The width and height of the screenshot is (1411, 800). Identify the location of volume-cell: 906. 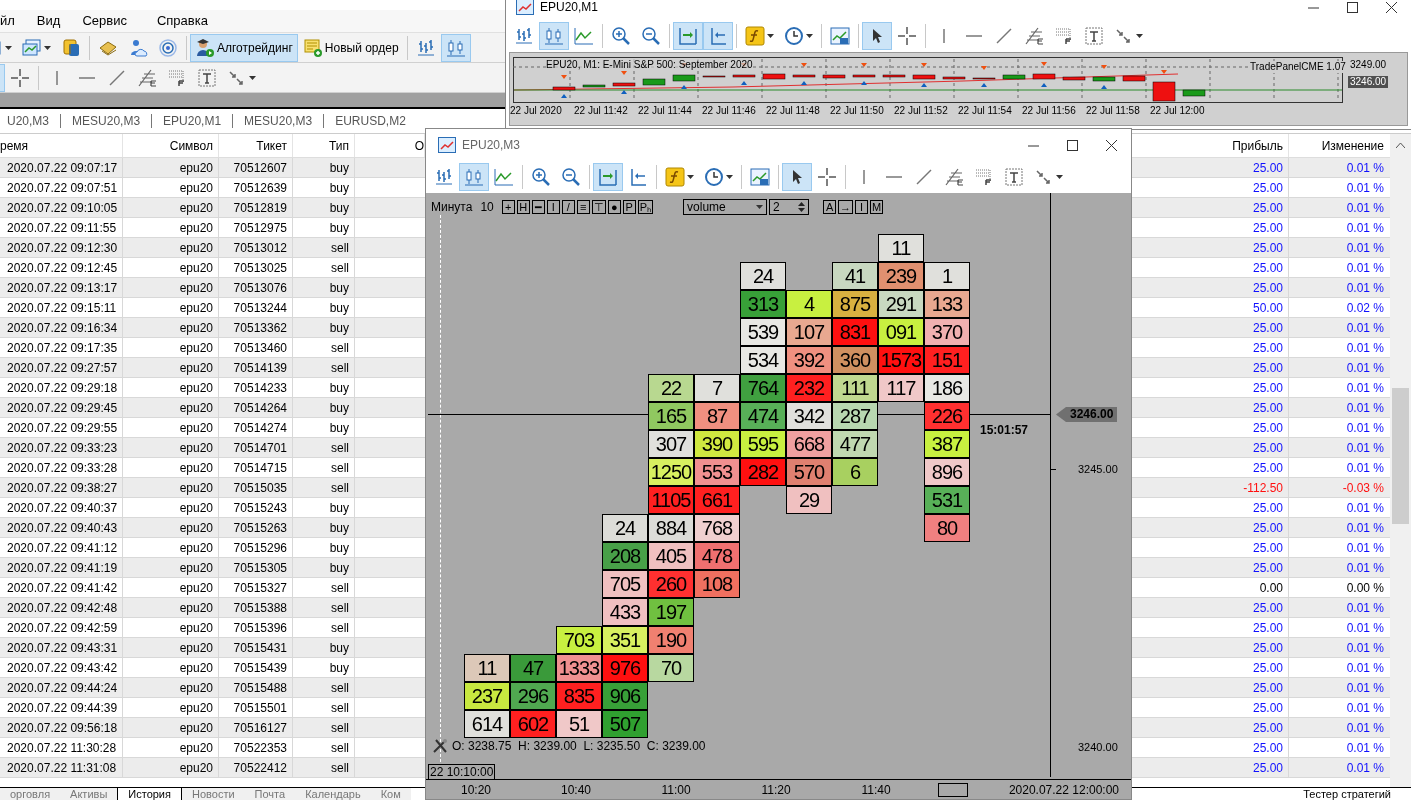
(625, 696).